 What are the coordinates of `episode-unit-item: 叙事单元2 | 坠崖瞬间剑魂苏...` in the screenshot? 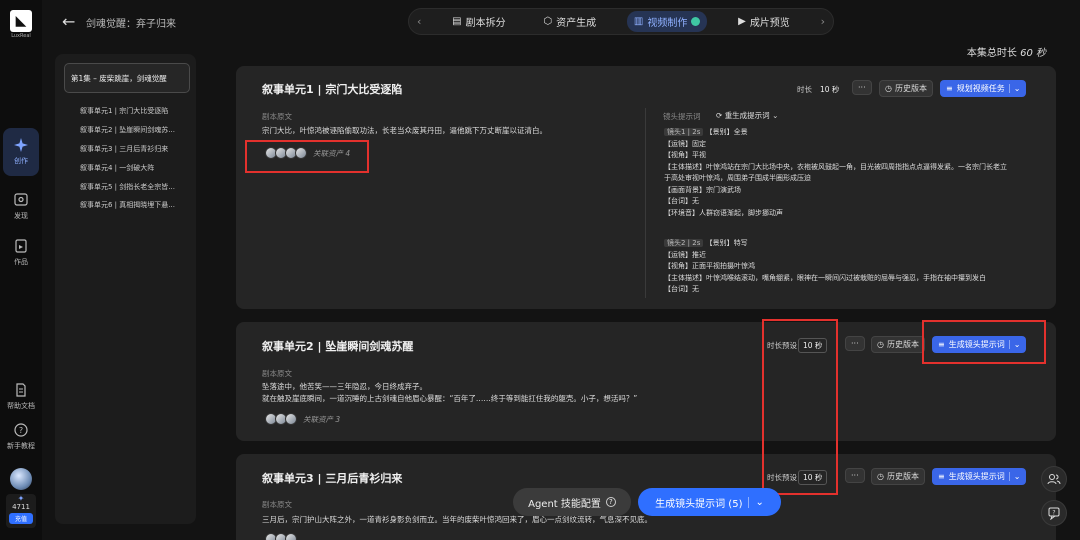 It's located at (135, 130).